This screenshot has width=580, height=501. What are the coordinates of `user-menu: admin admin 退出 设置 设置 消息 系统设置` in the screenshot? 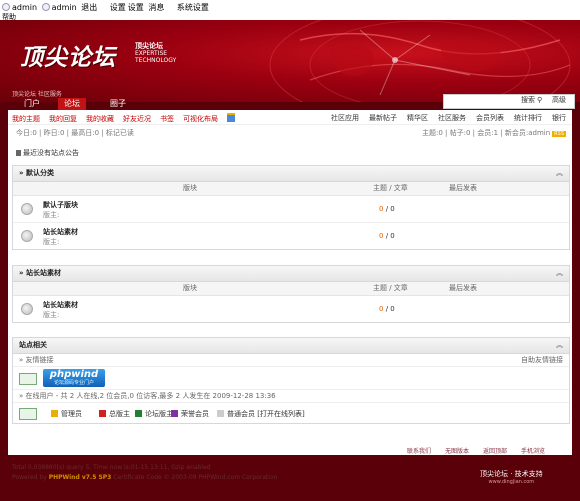 It's located at (106, 7).